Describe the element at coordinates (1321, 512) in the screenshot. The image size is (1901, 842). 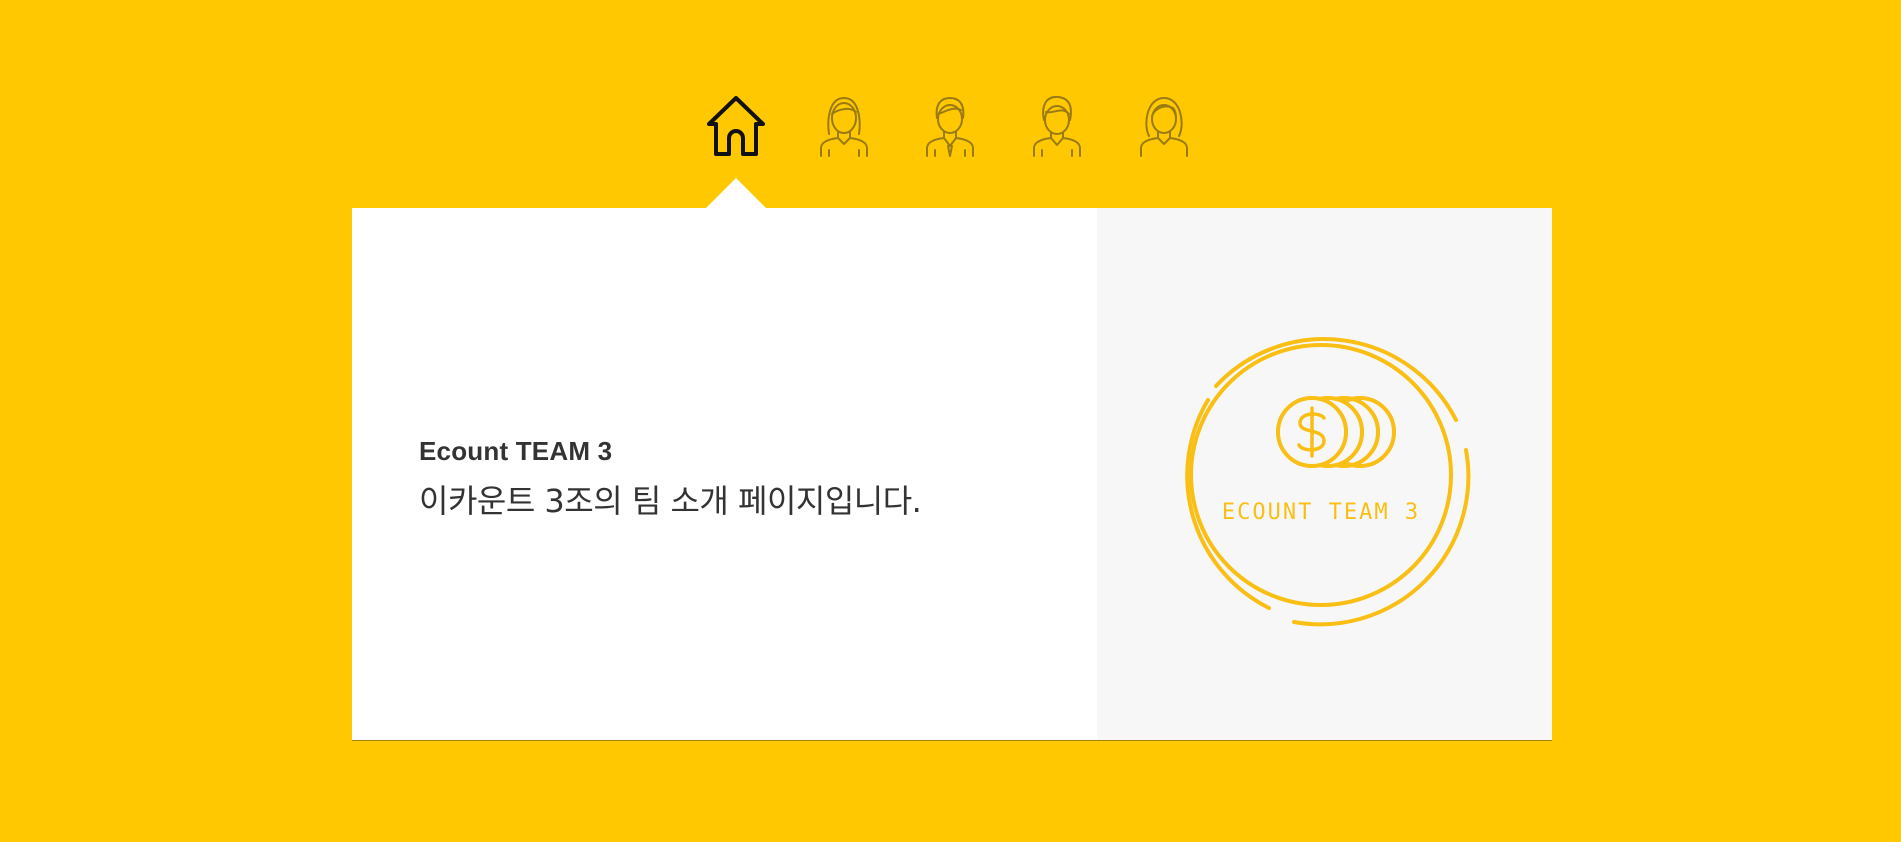
I see `logo-text: ECOUNT TEAM 3` at that location.